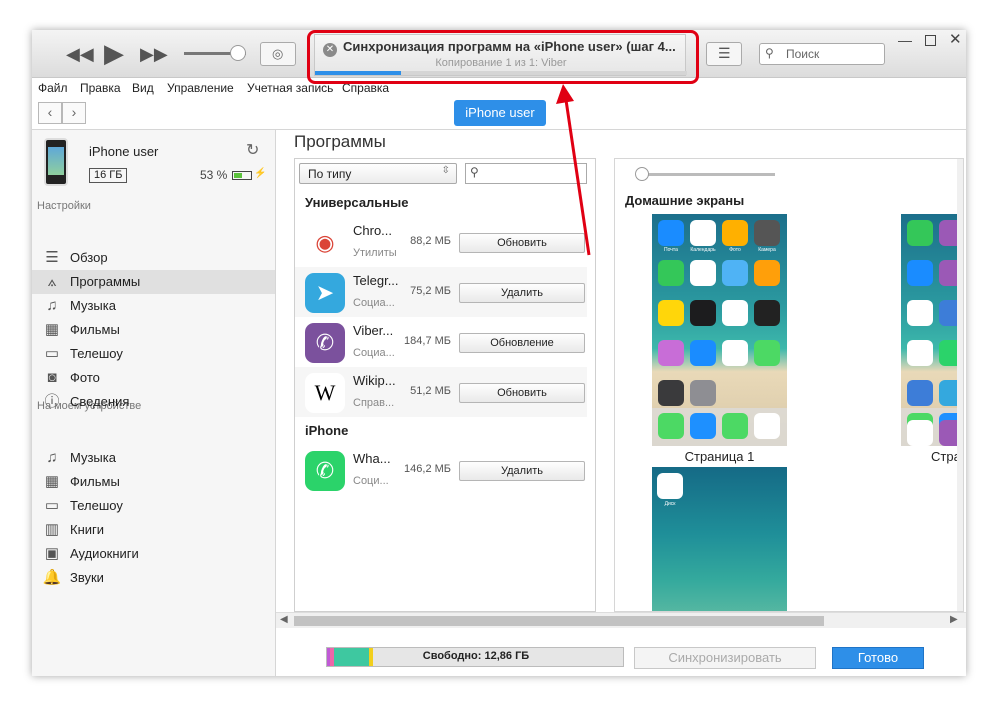 The height and width of the screenshot is (708, 998). I want to click on settings-item: ▭ Телешоу, so click(153, 354).